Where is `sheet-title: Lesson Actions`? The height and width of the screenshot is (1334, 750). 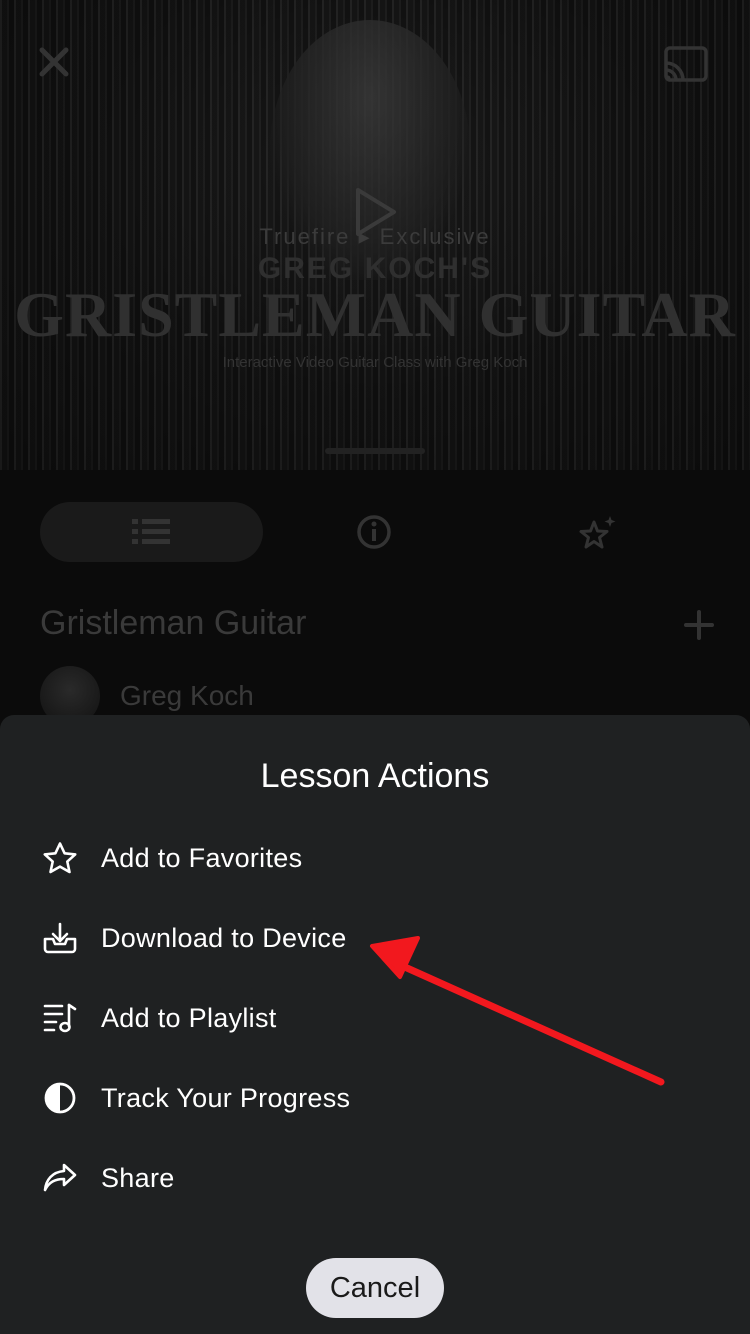 sheet-title: Lesson Actions is located at coordinates (375, 776).